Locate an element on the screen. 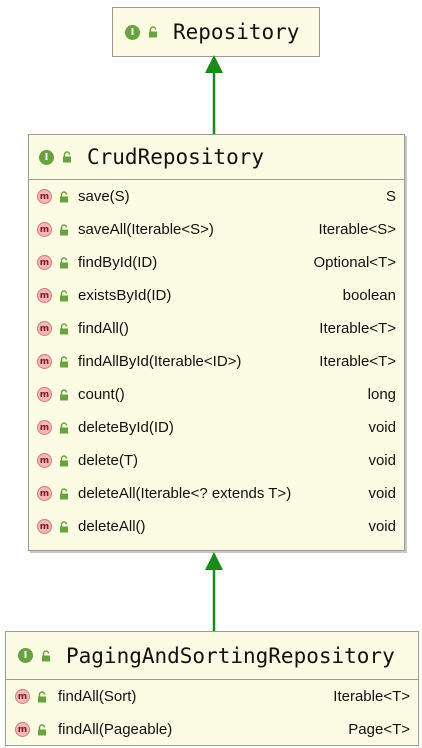  method-row: m deleteAll() void is located at coordinates (216, 526).